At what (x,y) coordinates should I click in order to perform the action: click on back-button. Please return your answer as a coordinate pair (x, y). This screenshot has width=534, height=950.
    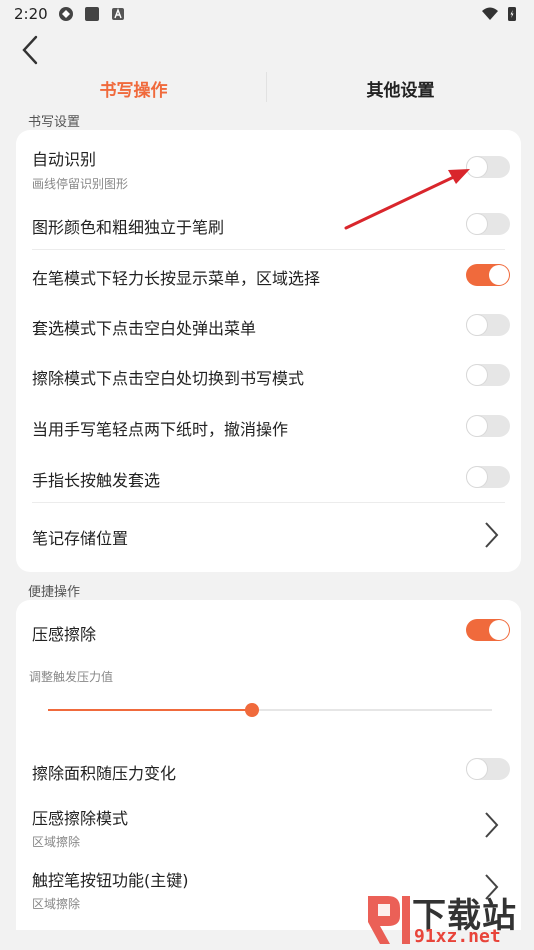
    Looking at the image, I should click on (30, 50).